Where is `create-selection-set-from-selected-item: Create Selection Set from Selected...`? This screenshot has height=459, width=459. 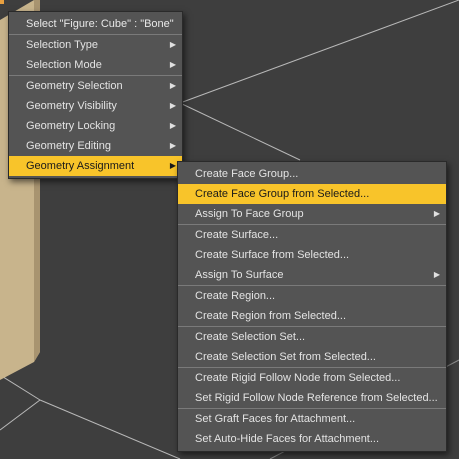
create-selection-set-from-selected-item: Create Selection Set from Selected... is located at coordinates (312, 357).